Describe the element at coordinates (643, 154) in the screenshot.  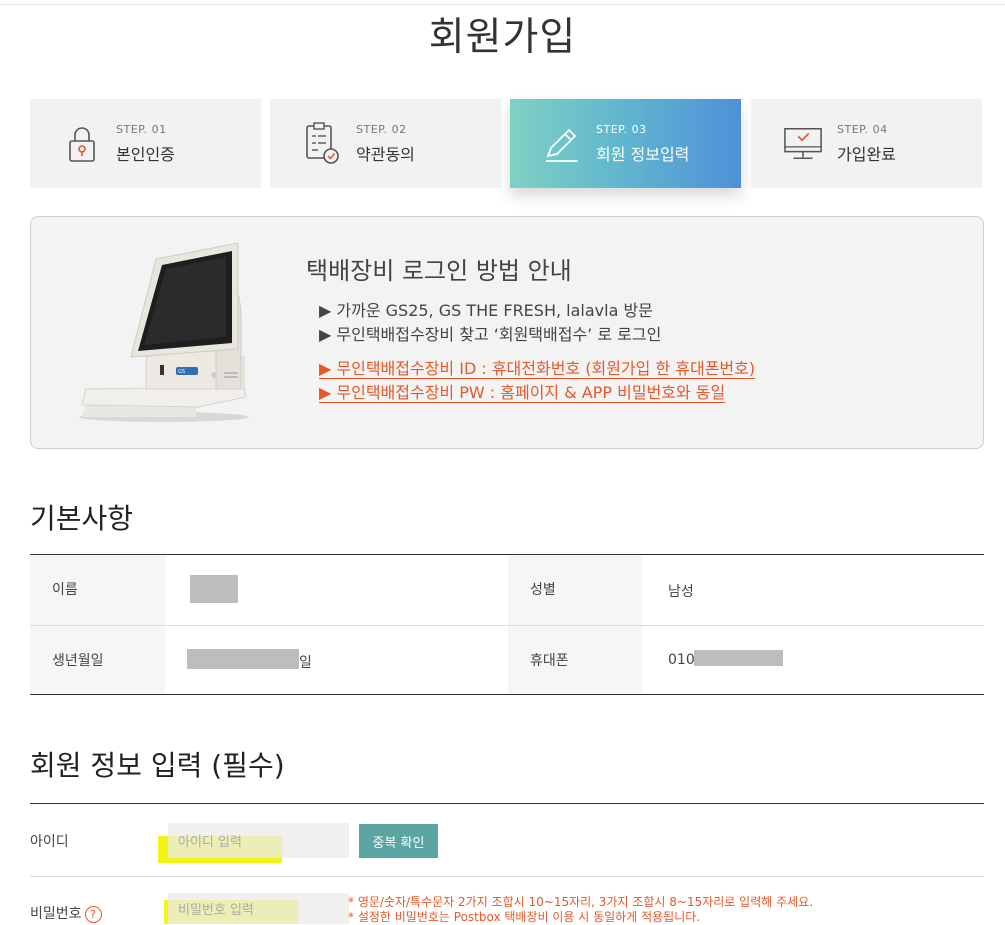
I see `step-label: 회원 정보입력` at that location.